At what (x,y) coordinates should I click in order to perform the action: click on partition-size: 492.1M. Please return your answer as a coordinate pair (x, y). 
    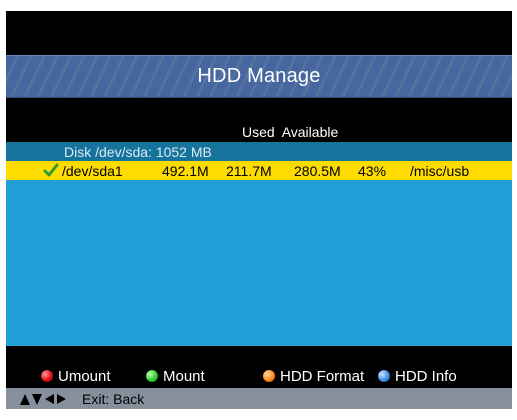
    Looking at the image, I should click on (185, 171).